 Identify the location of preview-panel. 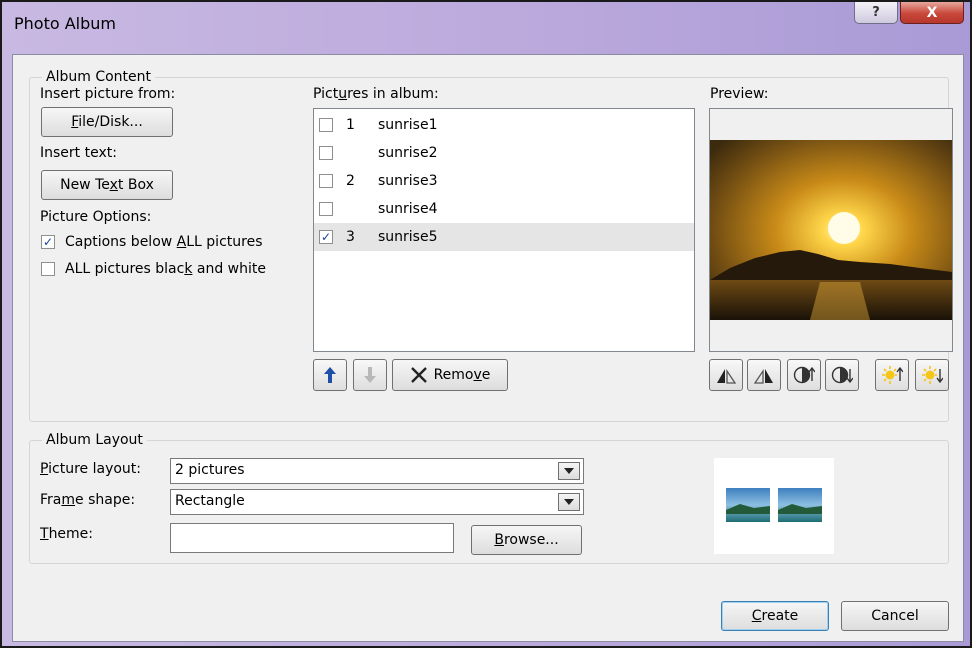
(831, 230).